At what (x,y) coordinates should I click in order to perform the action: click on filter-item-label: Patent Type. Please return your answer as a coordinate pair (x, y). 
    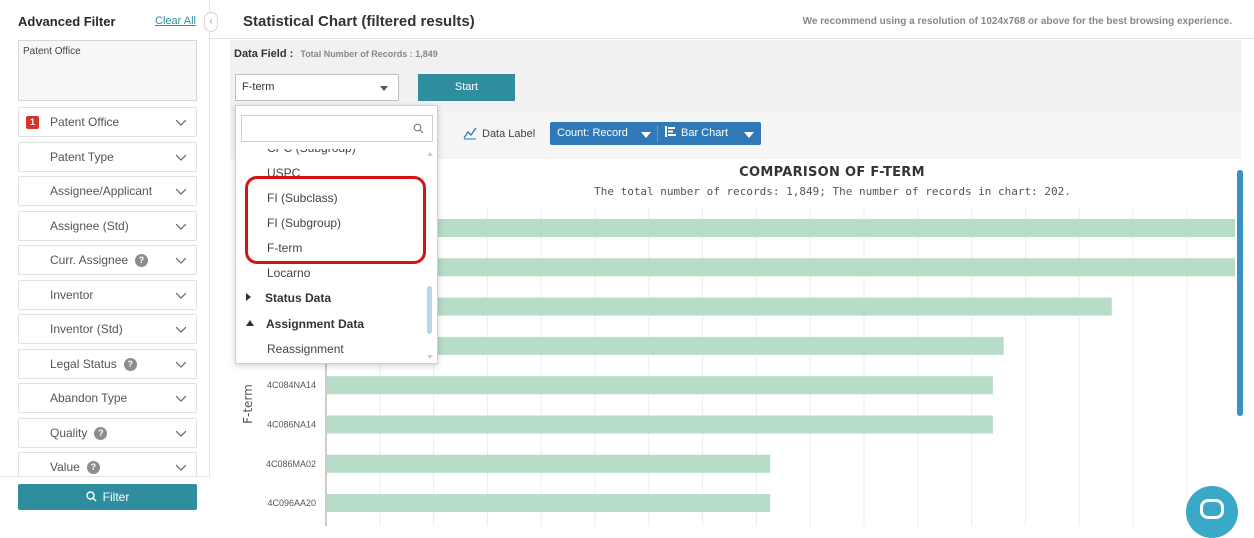
    Looking at the image, I should click on (82, 156).